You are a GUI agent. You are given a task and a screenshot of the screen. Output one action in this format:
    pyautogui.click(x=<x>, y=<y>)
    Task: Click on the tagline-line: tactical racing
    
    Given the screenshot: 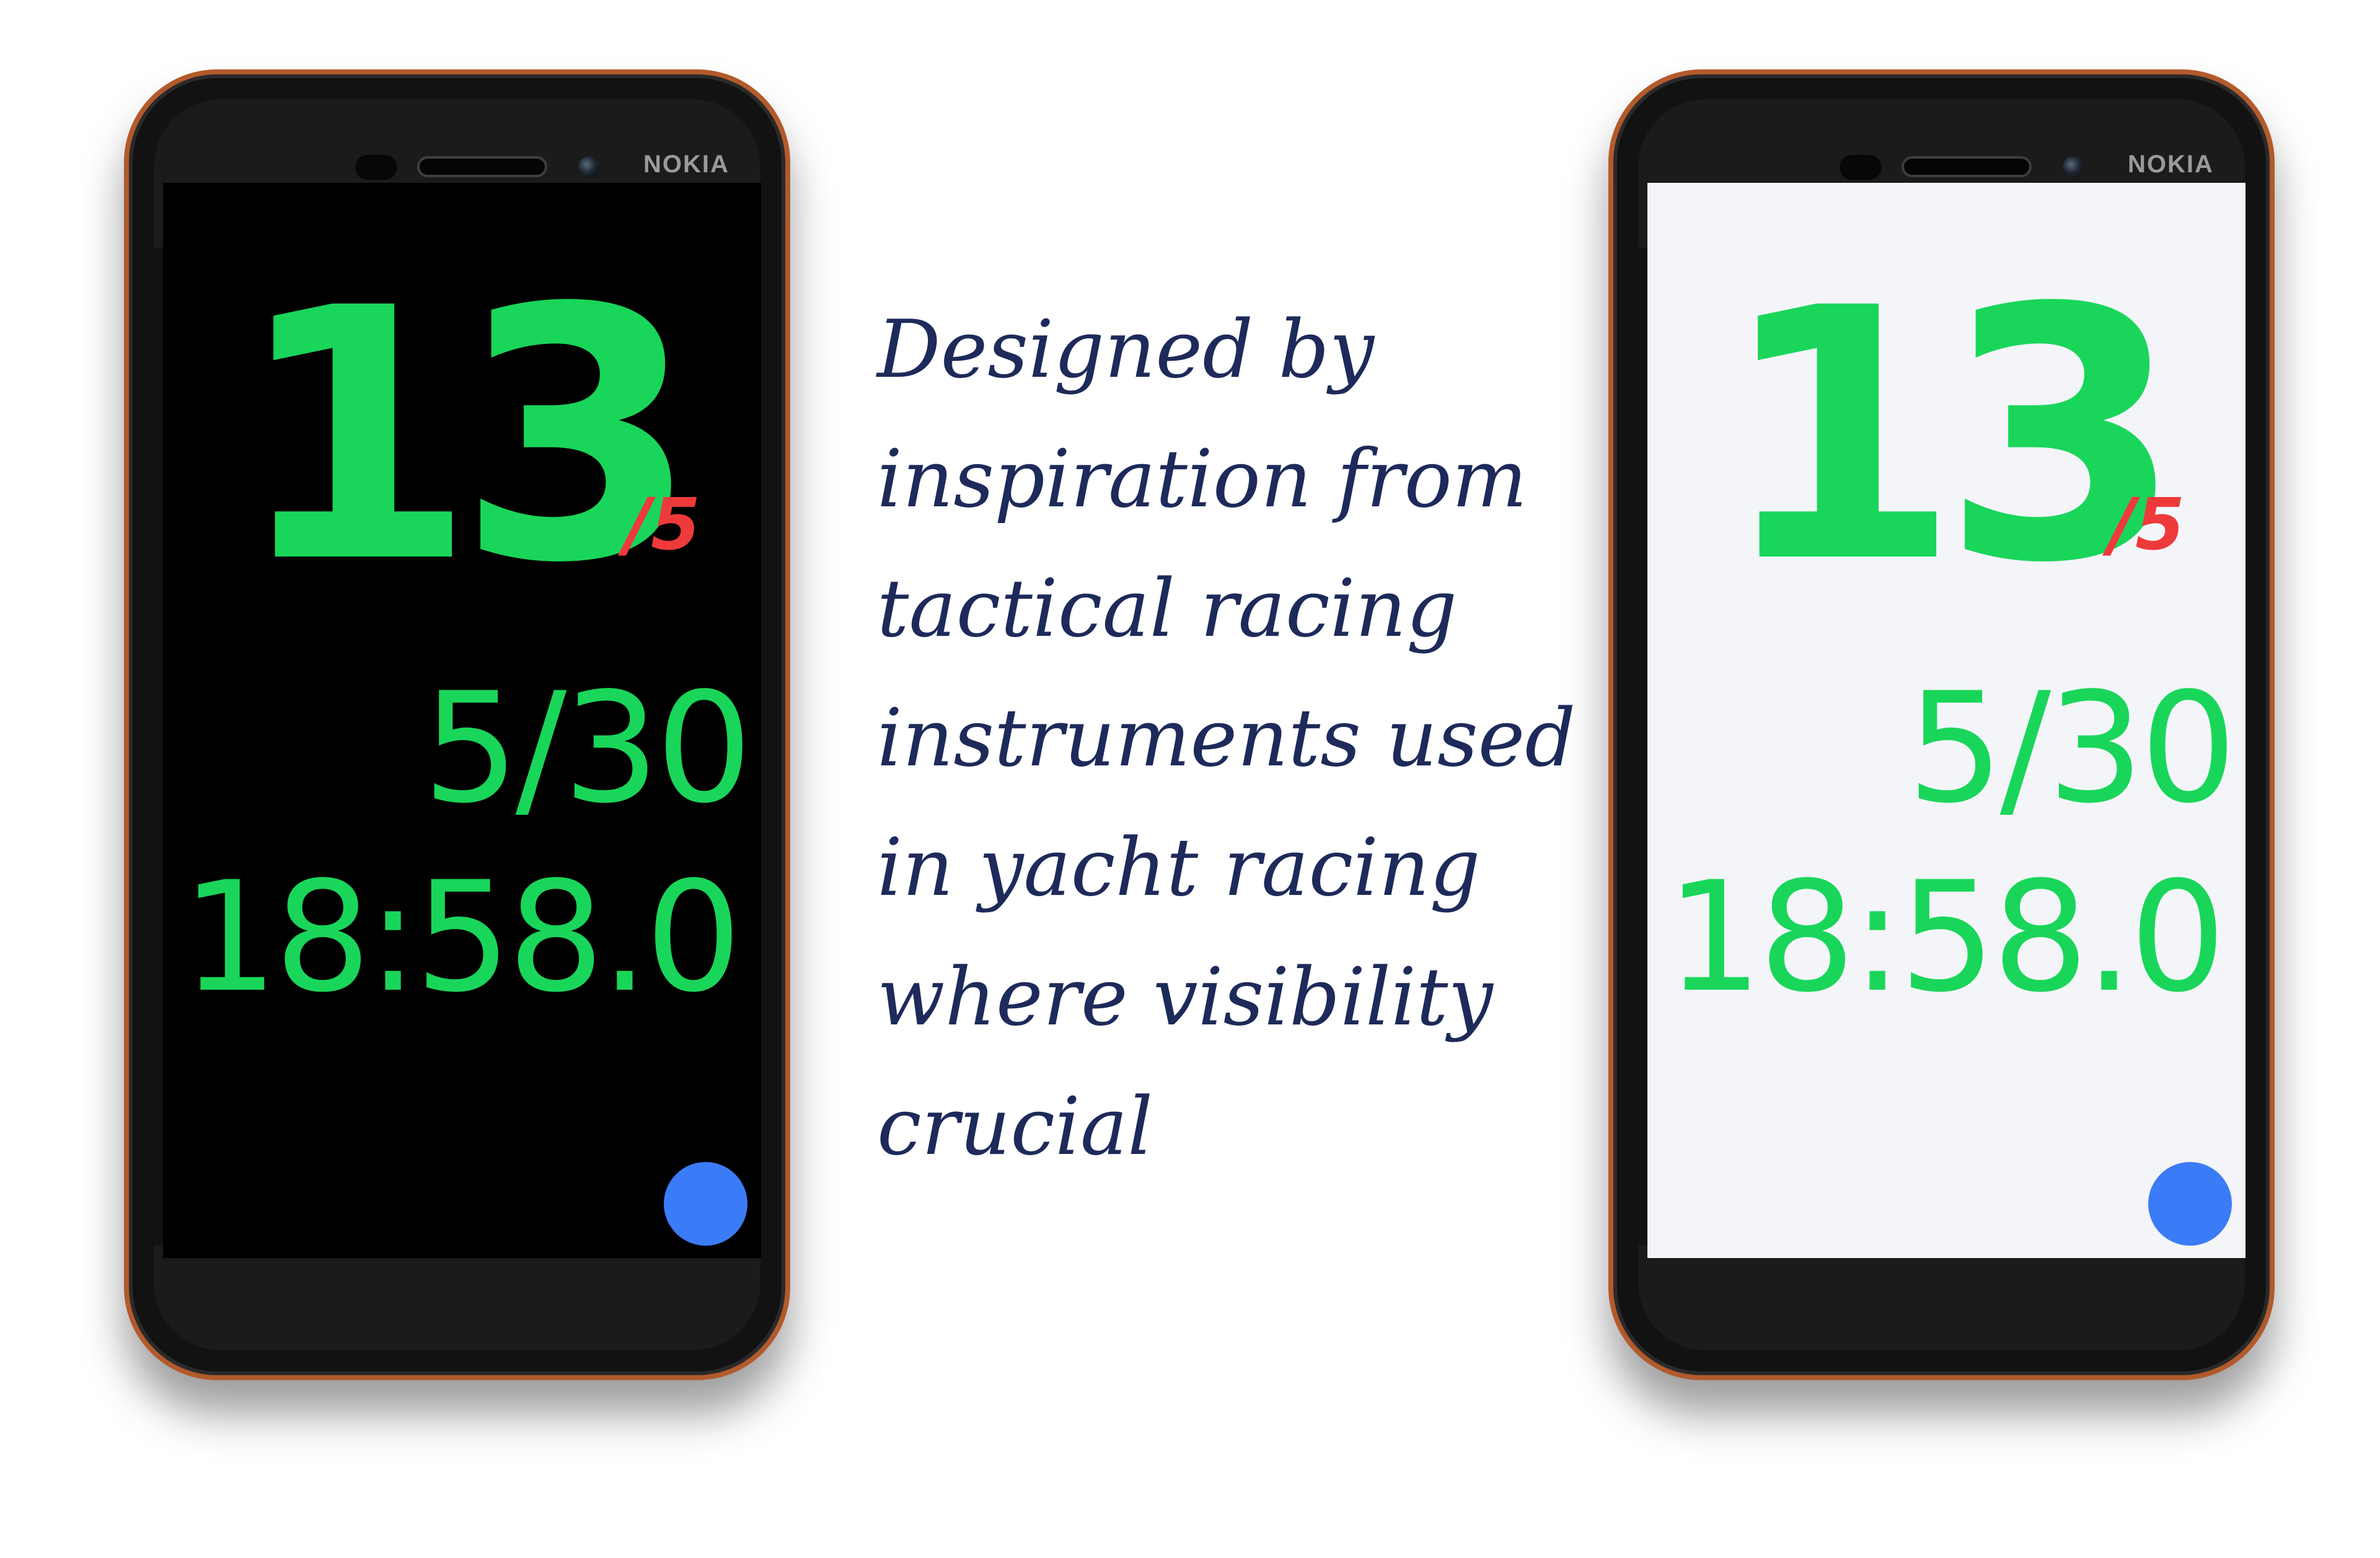 What is the action you would take?
    pyautogui.click(x=1167, y=609)
    